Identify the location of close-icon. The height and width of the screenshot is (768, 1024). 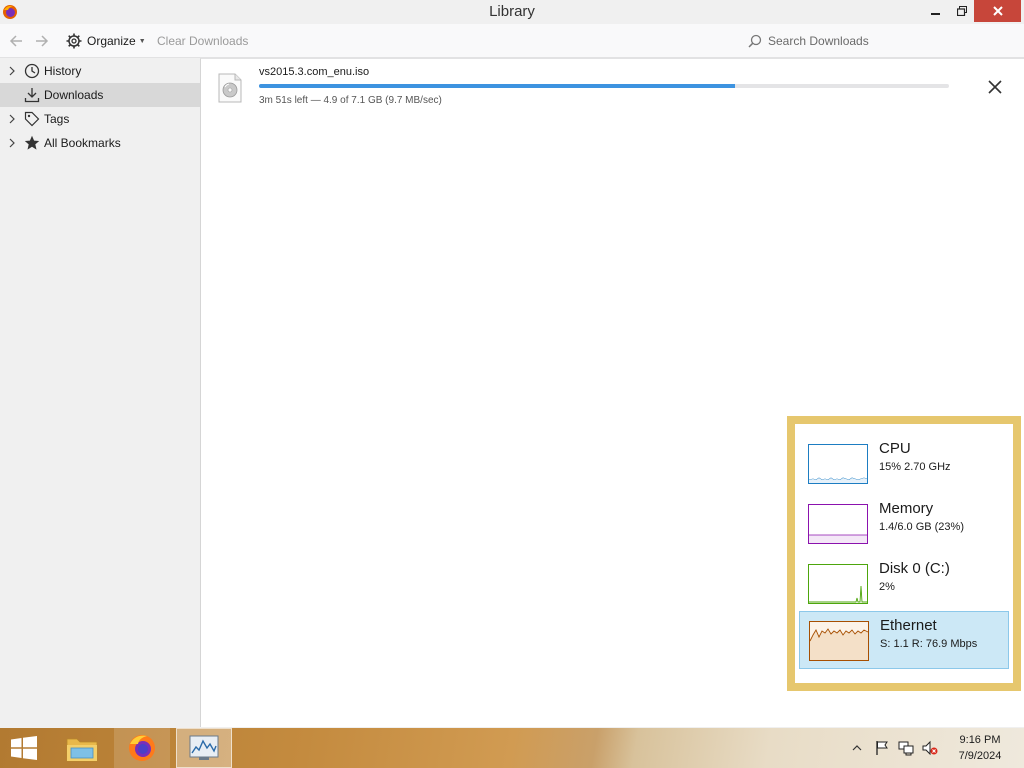
(997, 11).